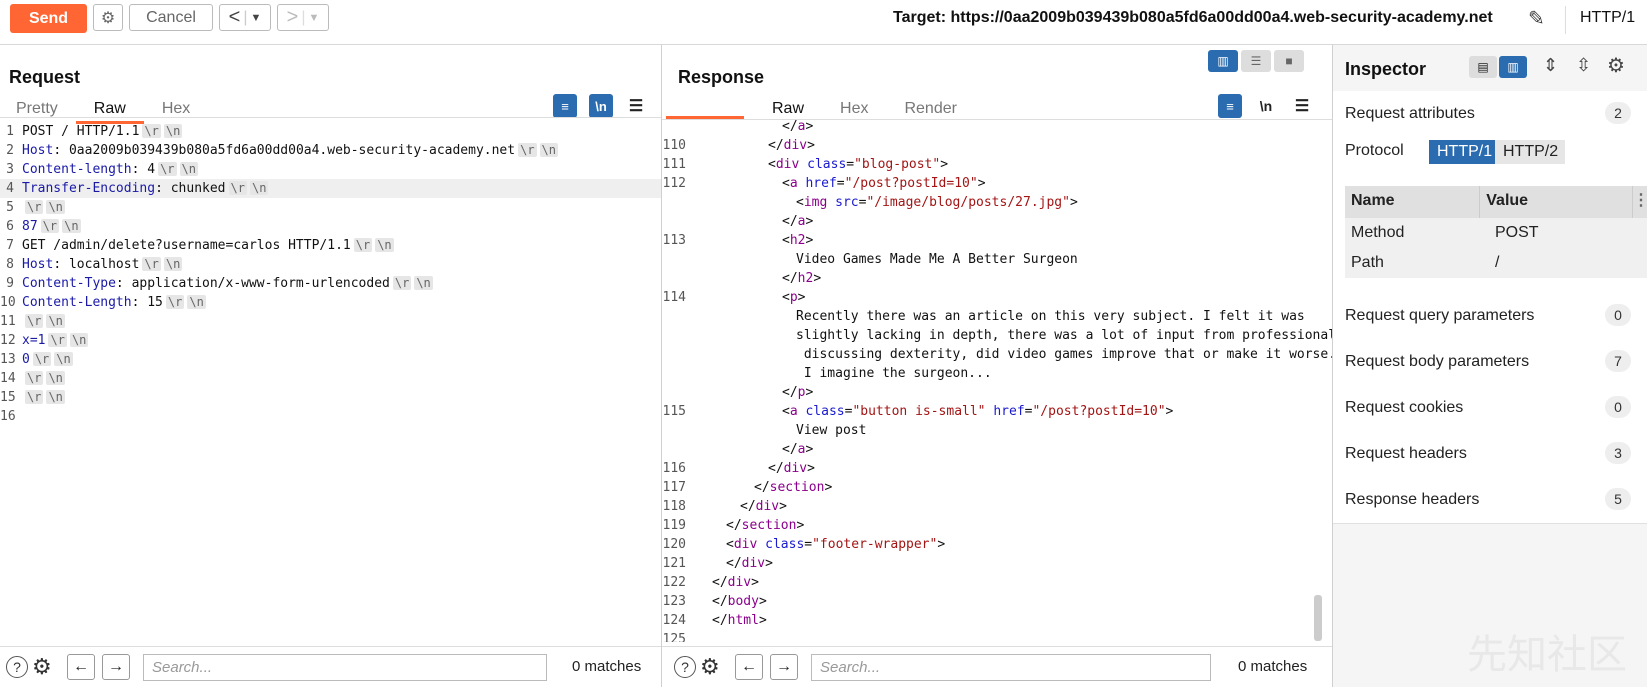 The image size is (1647, 687). I want to click on inspector-layout-left-button: ▤, so click(1483, 67).